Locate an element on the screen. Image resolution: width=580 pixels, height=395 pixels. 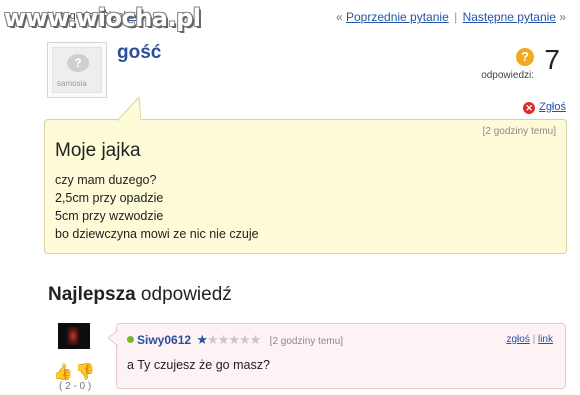
best-heading-bold: Najlepsza is located at coordinates (92, 294).